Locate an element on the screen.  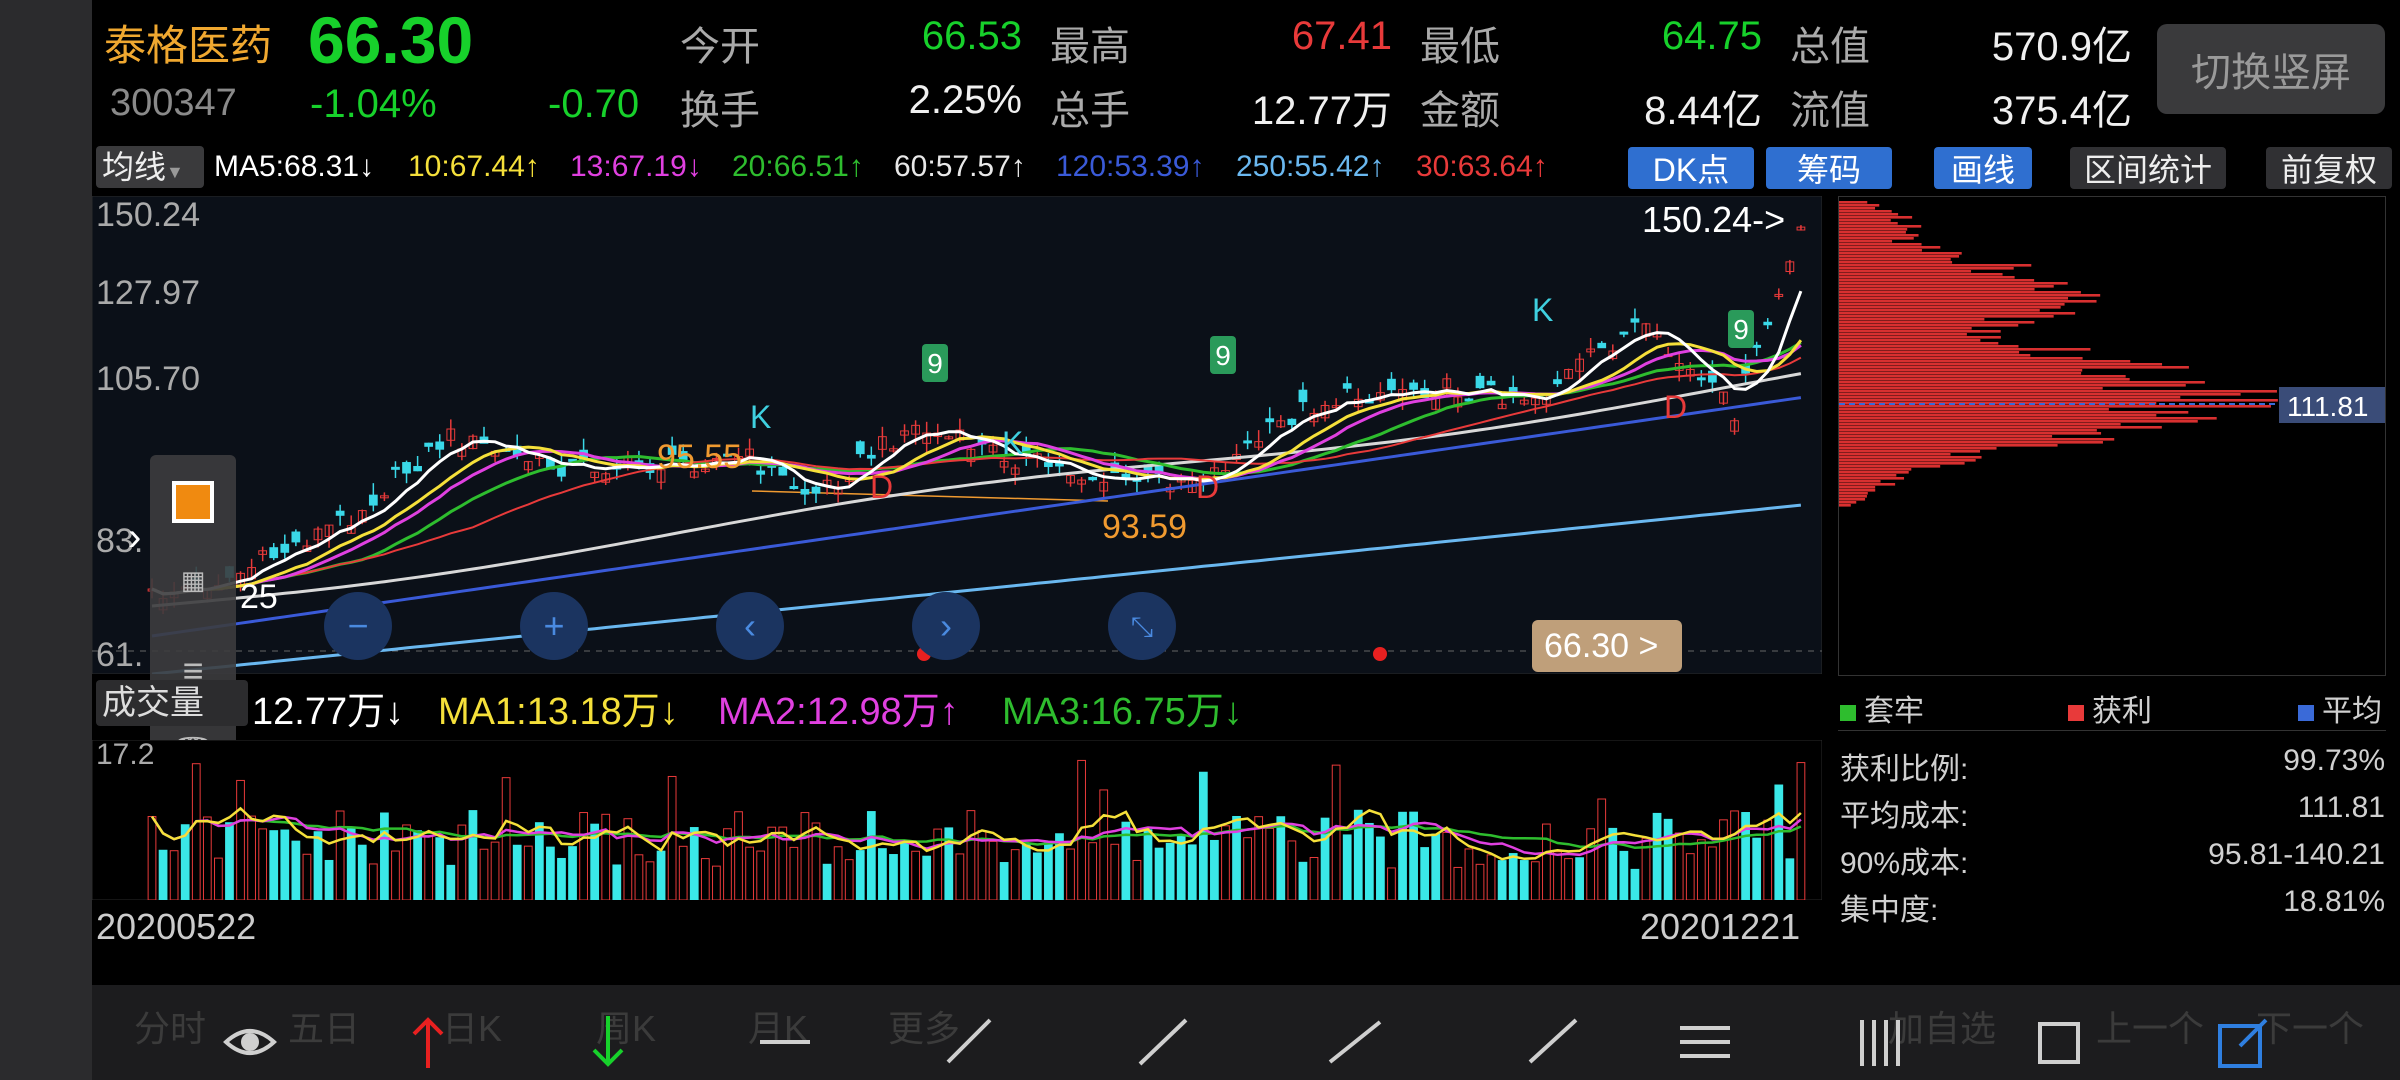
volume-chart: 17.2 is located at coordinates (957, 820).